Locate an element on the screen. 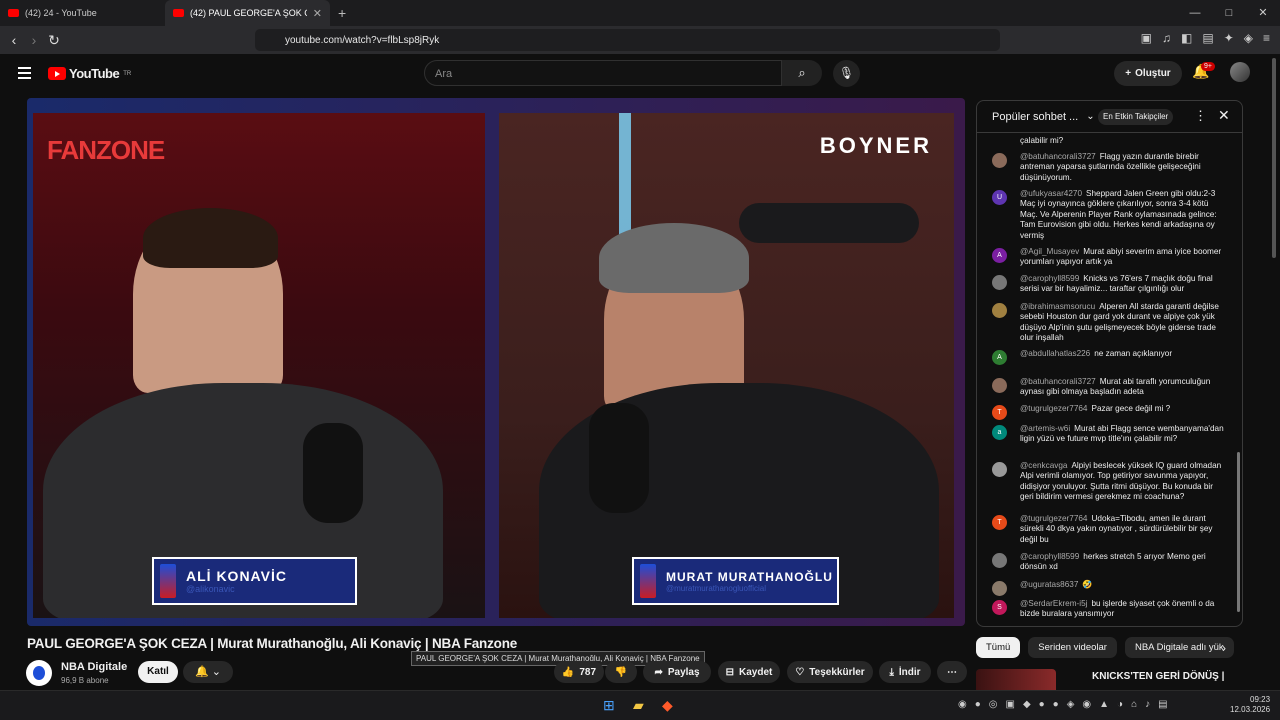 This screenshot has height=720, width=1280. chat-avatar: U is located at coordinates (999, 197).